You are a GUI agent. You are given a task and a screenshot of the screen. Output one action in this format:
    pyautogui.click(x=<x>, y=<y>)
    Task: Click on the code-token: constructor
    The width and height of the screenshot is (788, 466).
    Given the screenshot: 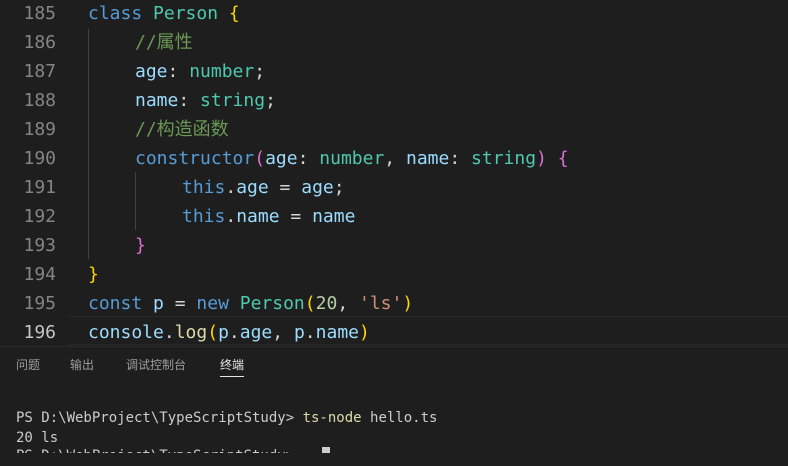 What is the action you would take?
    pyautogui.click(x=195, y=158)
    